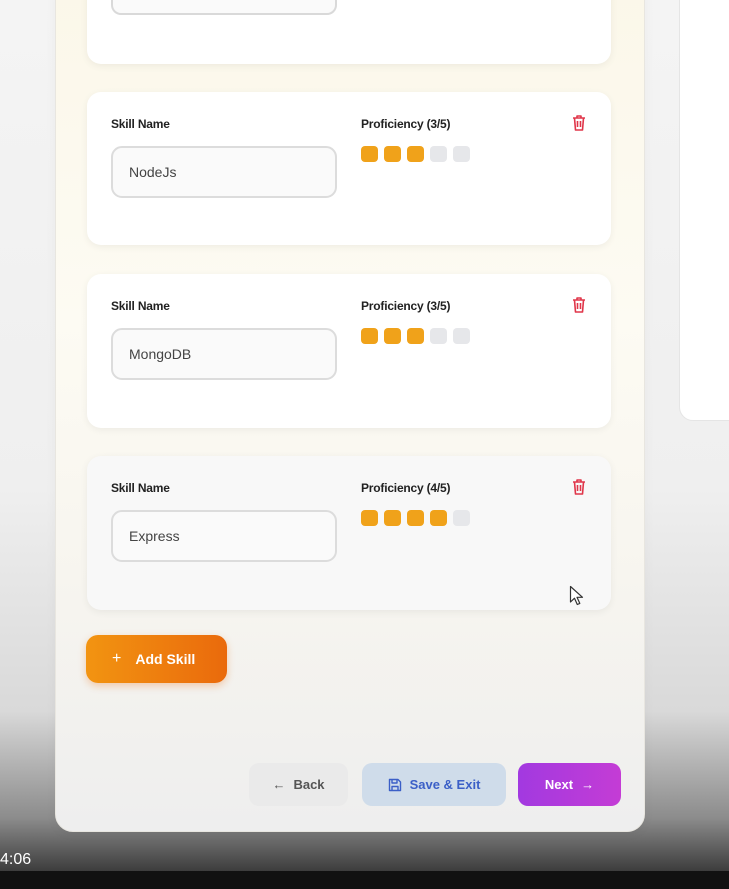 The width and height of the screenshot is (729, 889). Describe the element at coordinates (117, 658) in the screenshot. I see `plus-icon: +` at that location.